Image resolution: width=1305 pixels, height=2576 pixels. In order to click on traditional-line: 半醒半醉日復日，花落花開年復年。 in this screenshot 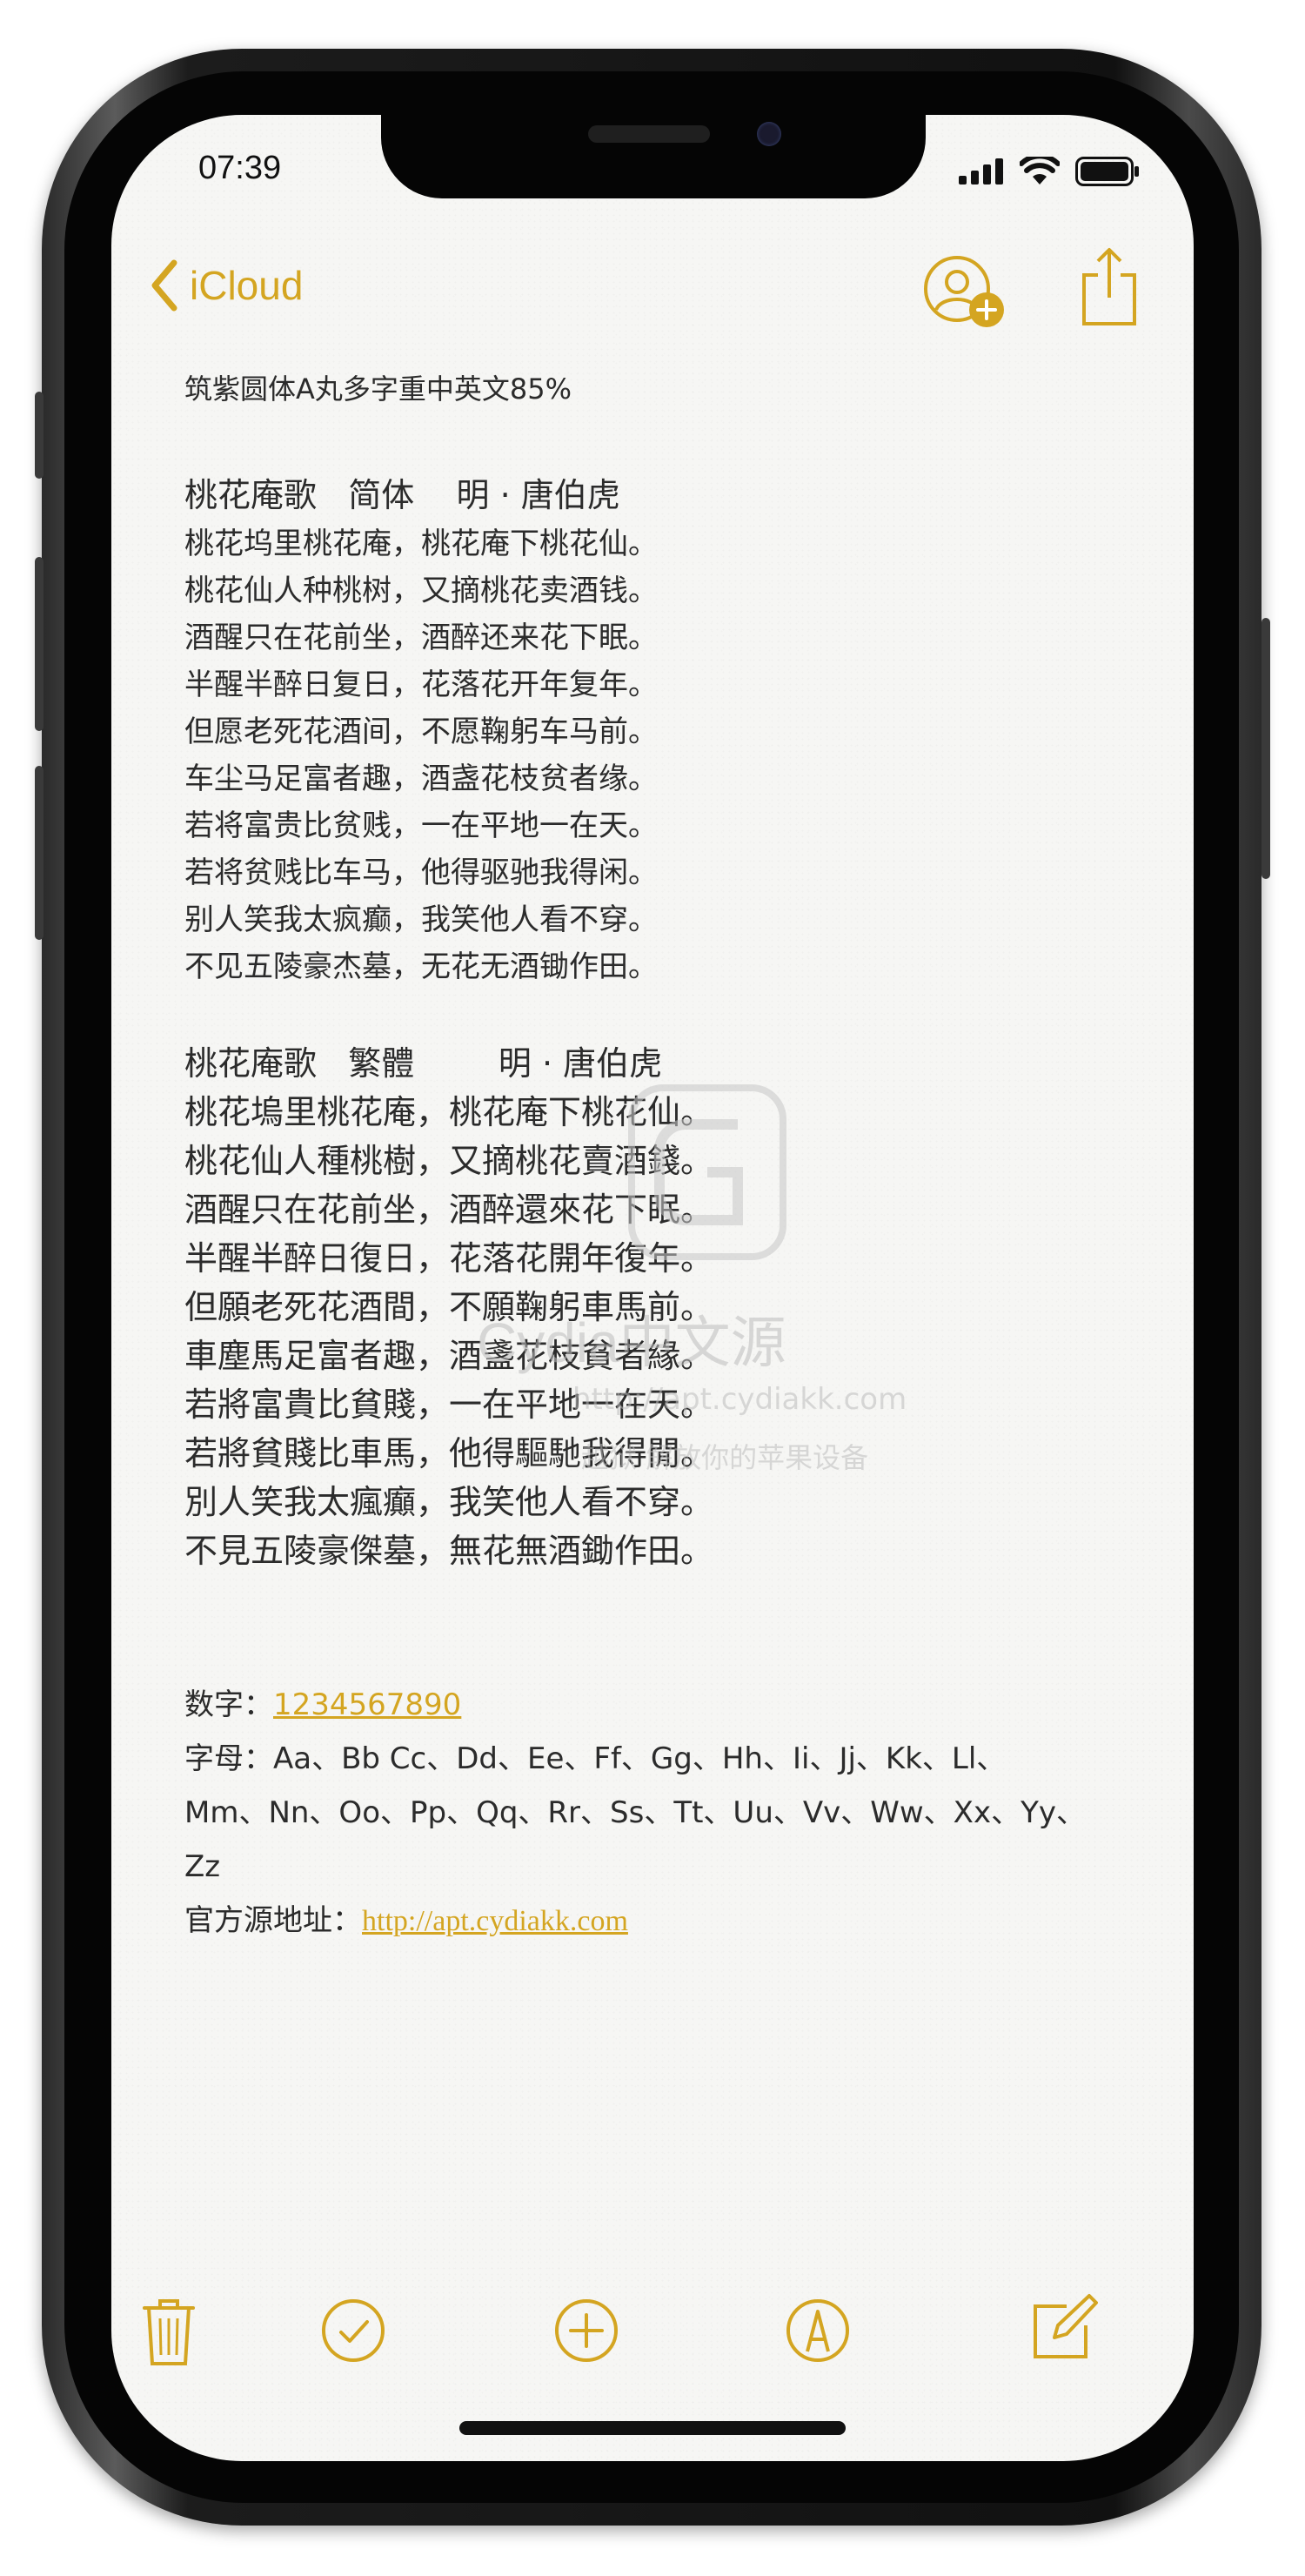, I will do `click(449, 1258)`.